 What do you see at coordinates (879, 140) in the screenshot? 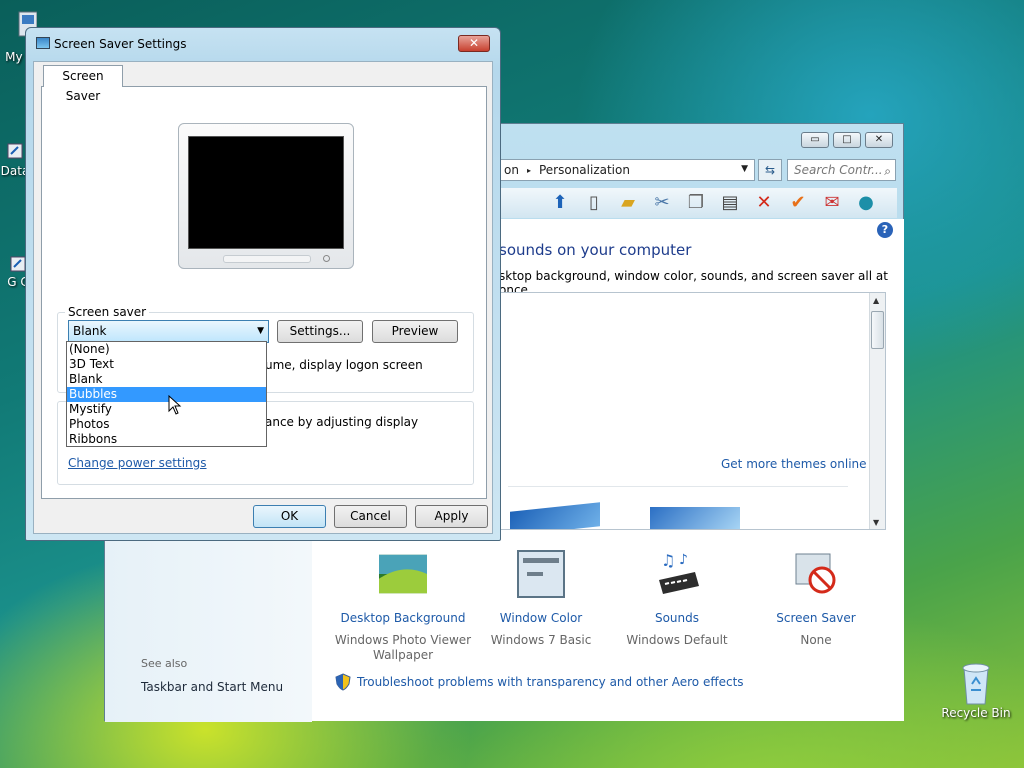
I see `close-button: ✕` at bounding box center [879, 140].